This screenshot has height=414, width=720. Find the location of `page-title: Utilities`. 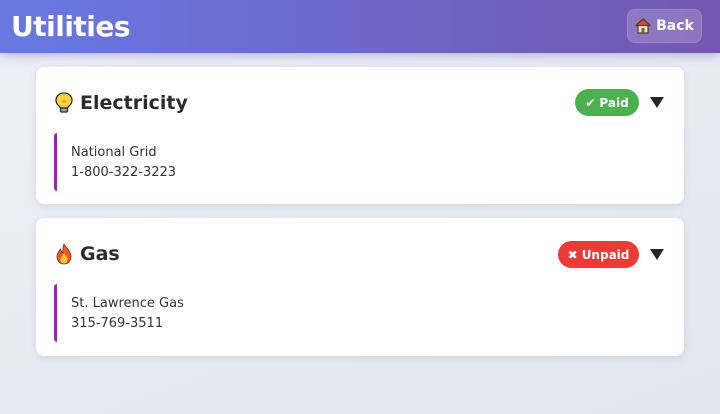

page-title: Utilities is located at coordinates (71, 26).